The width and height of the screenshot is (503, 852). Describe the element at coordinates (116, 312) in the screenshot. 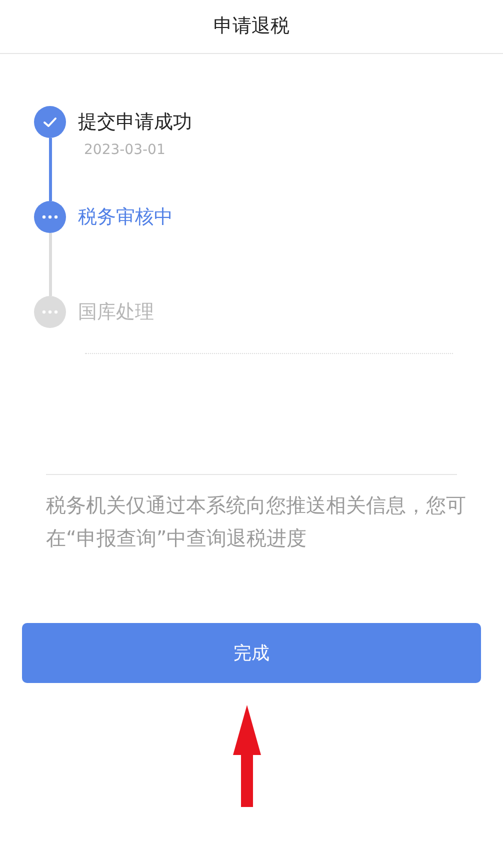

I see `step-label: 国库处理` at that location.